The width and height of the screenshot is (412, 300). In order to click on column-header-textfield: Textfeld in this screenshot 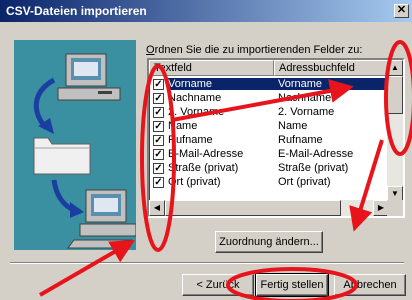, I will do `click(211, 68)`.